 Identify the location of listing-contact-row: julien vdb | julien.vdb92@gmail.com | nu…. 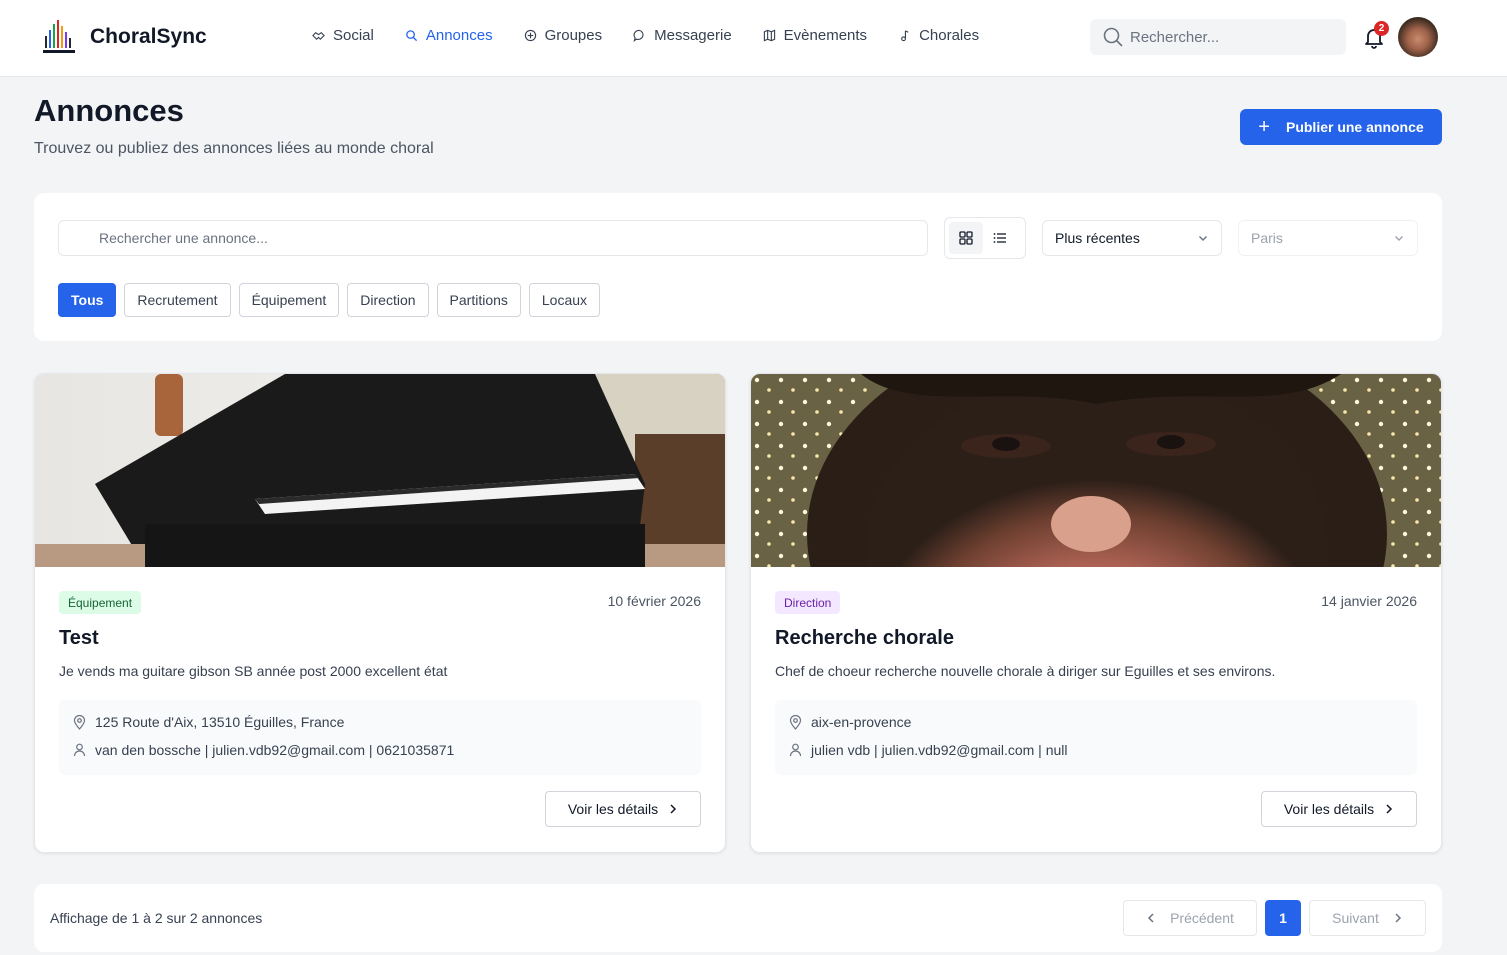
(928, 750).